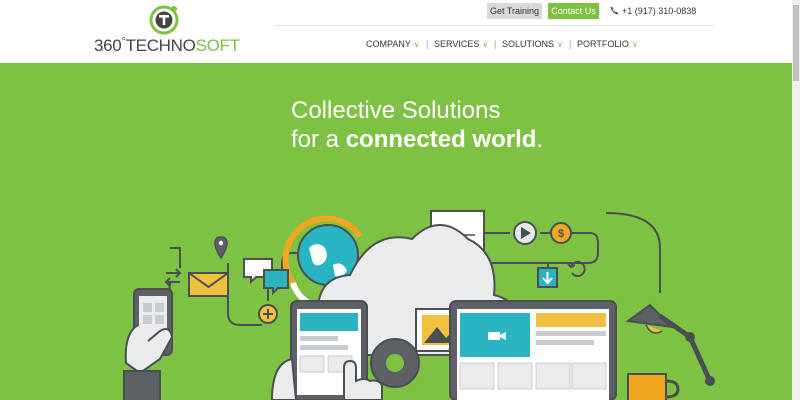 The width and height of the screenshot is (800, 400). What do you see at coordinates (533, 350) in the screenshot?
I see `laptop-device-icon` at bounding box center [533, 350].